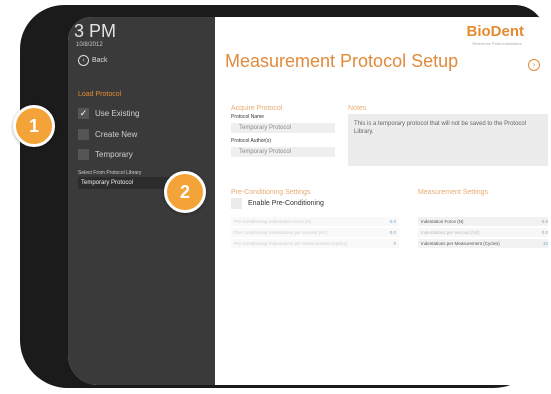  Describe the element at coordinates (286, 203) in the screenshot. I see `enable-preconditioning-label: Enable Pre-Conditioning` at that location.